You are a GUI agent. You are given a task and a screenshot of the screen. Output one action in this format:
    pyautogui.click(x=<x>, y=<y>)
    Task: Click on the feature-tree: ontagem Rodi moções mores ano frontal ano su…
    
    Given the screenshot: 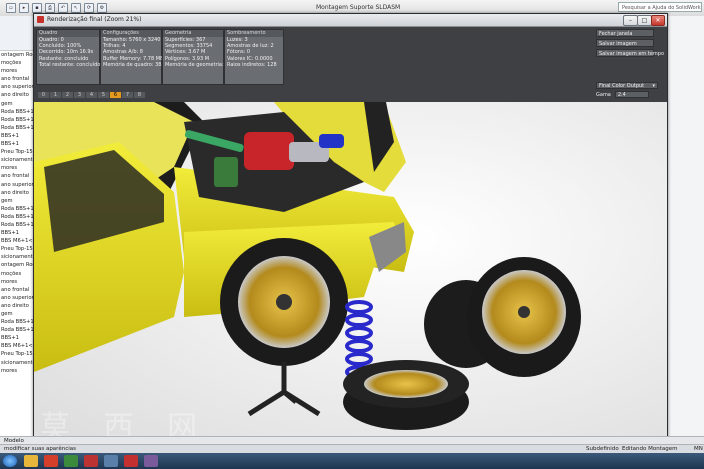 What is the action you would take?
    pyautogui.click(x=18, y=226)
    